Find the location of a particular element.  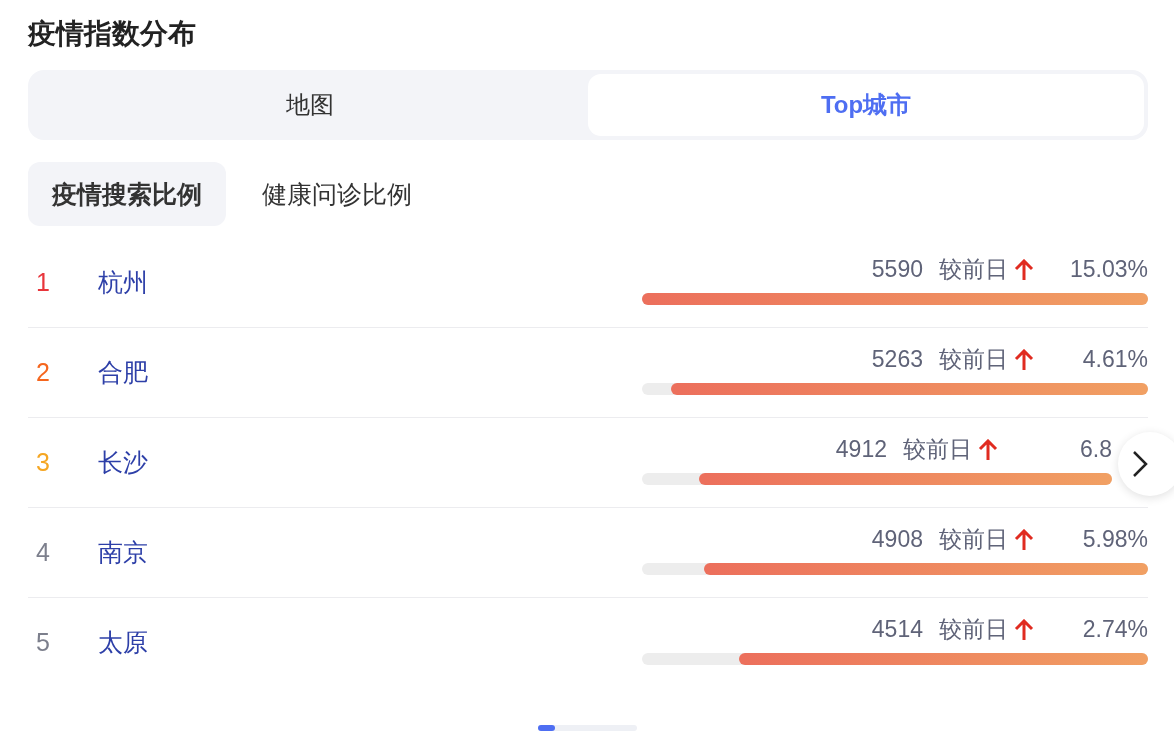

rank-number: 3 is located at coordinates (43, 462).